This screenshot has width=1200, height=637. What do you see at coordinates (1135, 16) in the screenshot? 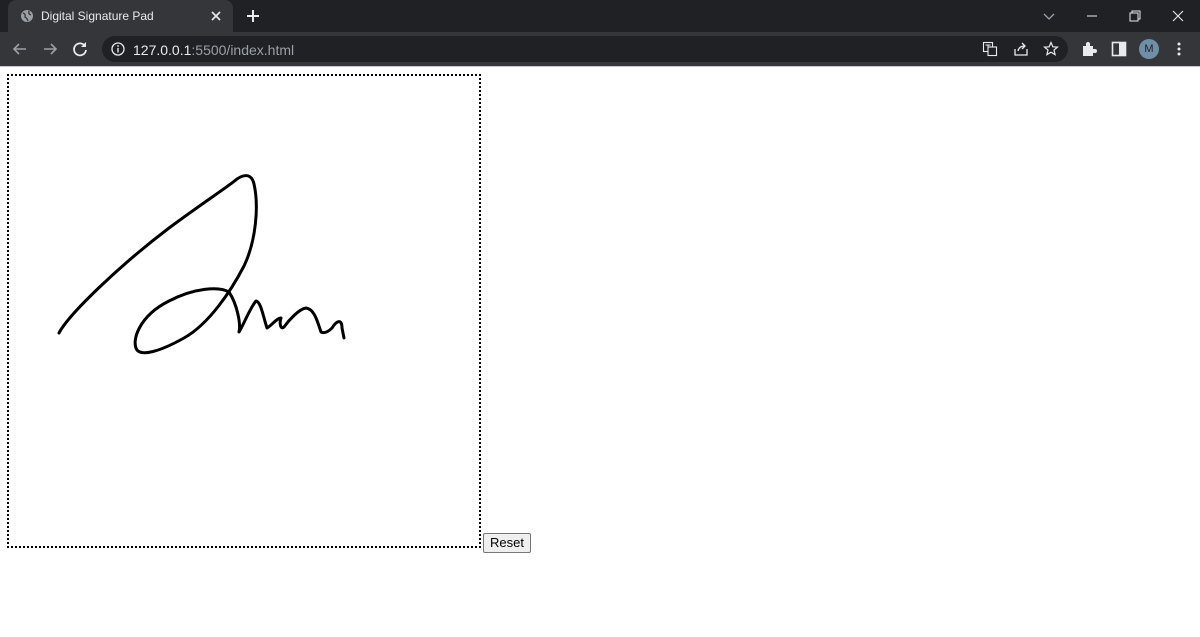
I see `restore-icon` at bounding box center [1135, 16].